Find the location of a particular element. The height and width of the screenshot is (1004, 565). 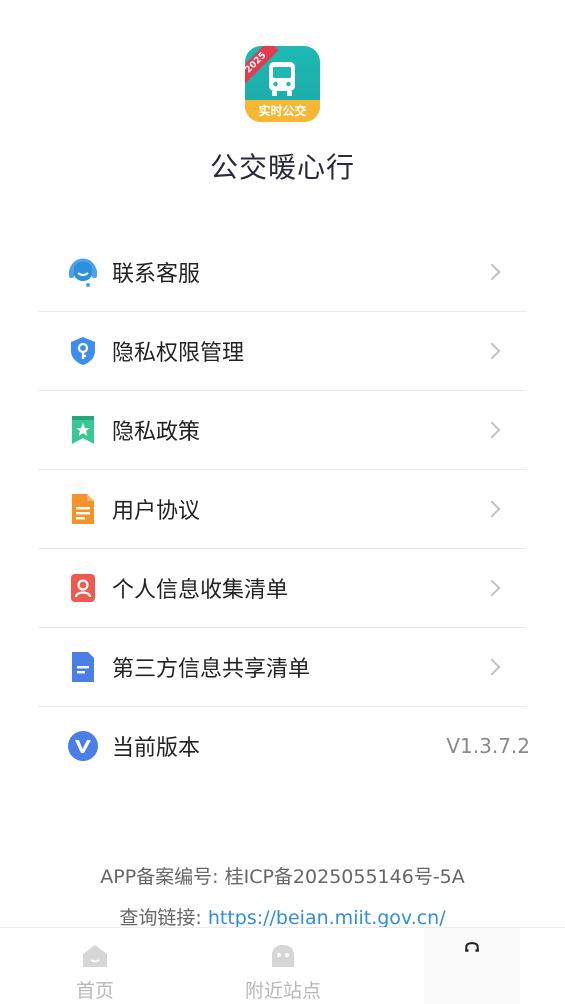

icp-record: APP备案编号: 桂ICP备2025055146号-5A is located at coordinates (282, 875).